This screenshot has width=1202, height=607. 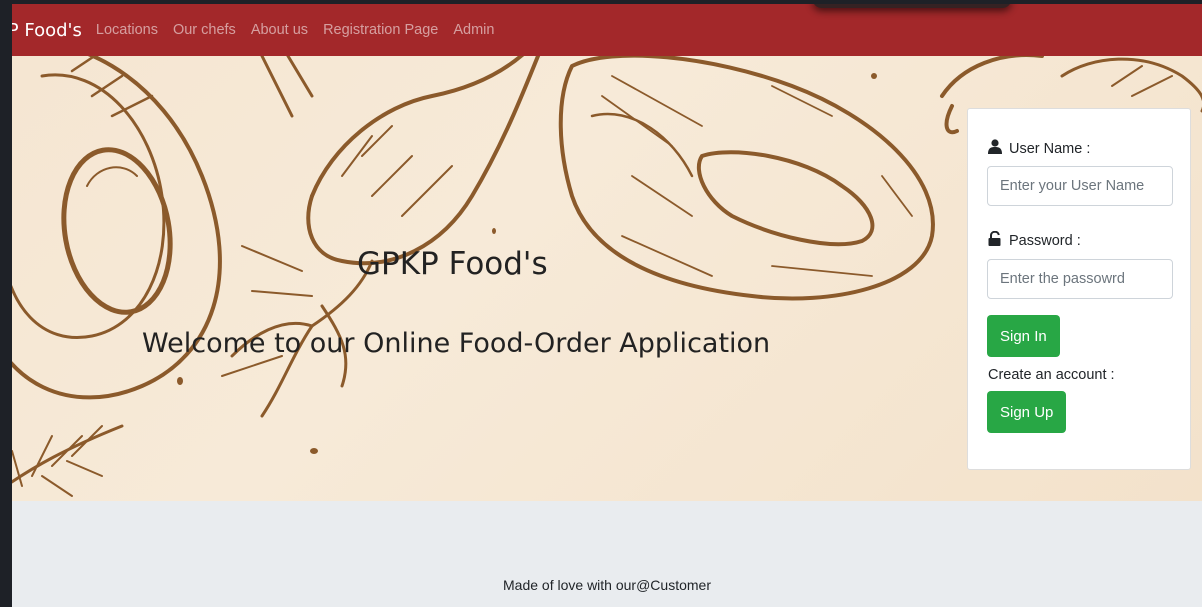 What do you see at coordinates (1080, 186) in the screenshot?
I see `username-input` at bounding box center [1080, 186].